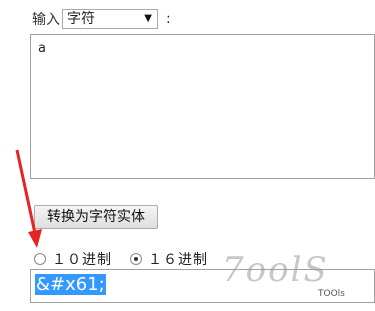 This screenshot has height=311, width=375. Describe the element at coordinates (70, 284) in the screenshot. I see `result-selected-text: &#x61;` at that location.